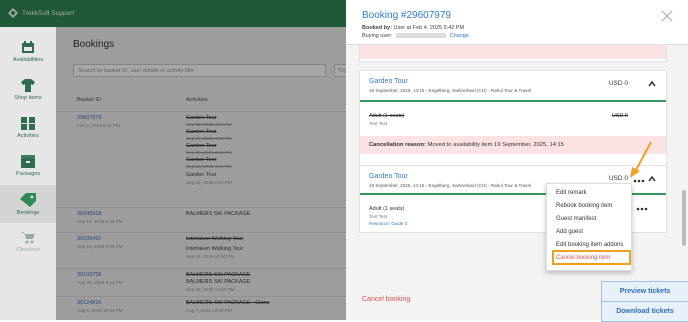 Image resolution: width=688 pixels, height=322 pixels. I want to click on package-icon, so click(28, 161).